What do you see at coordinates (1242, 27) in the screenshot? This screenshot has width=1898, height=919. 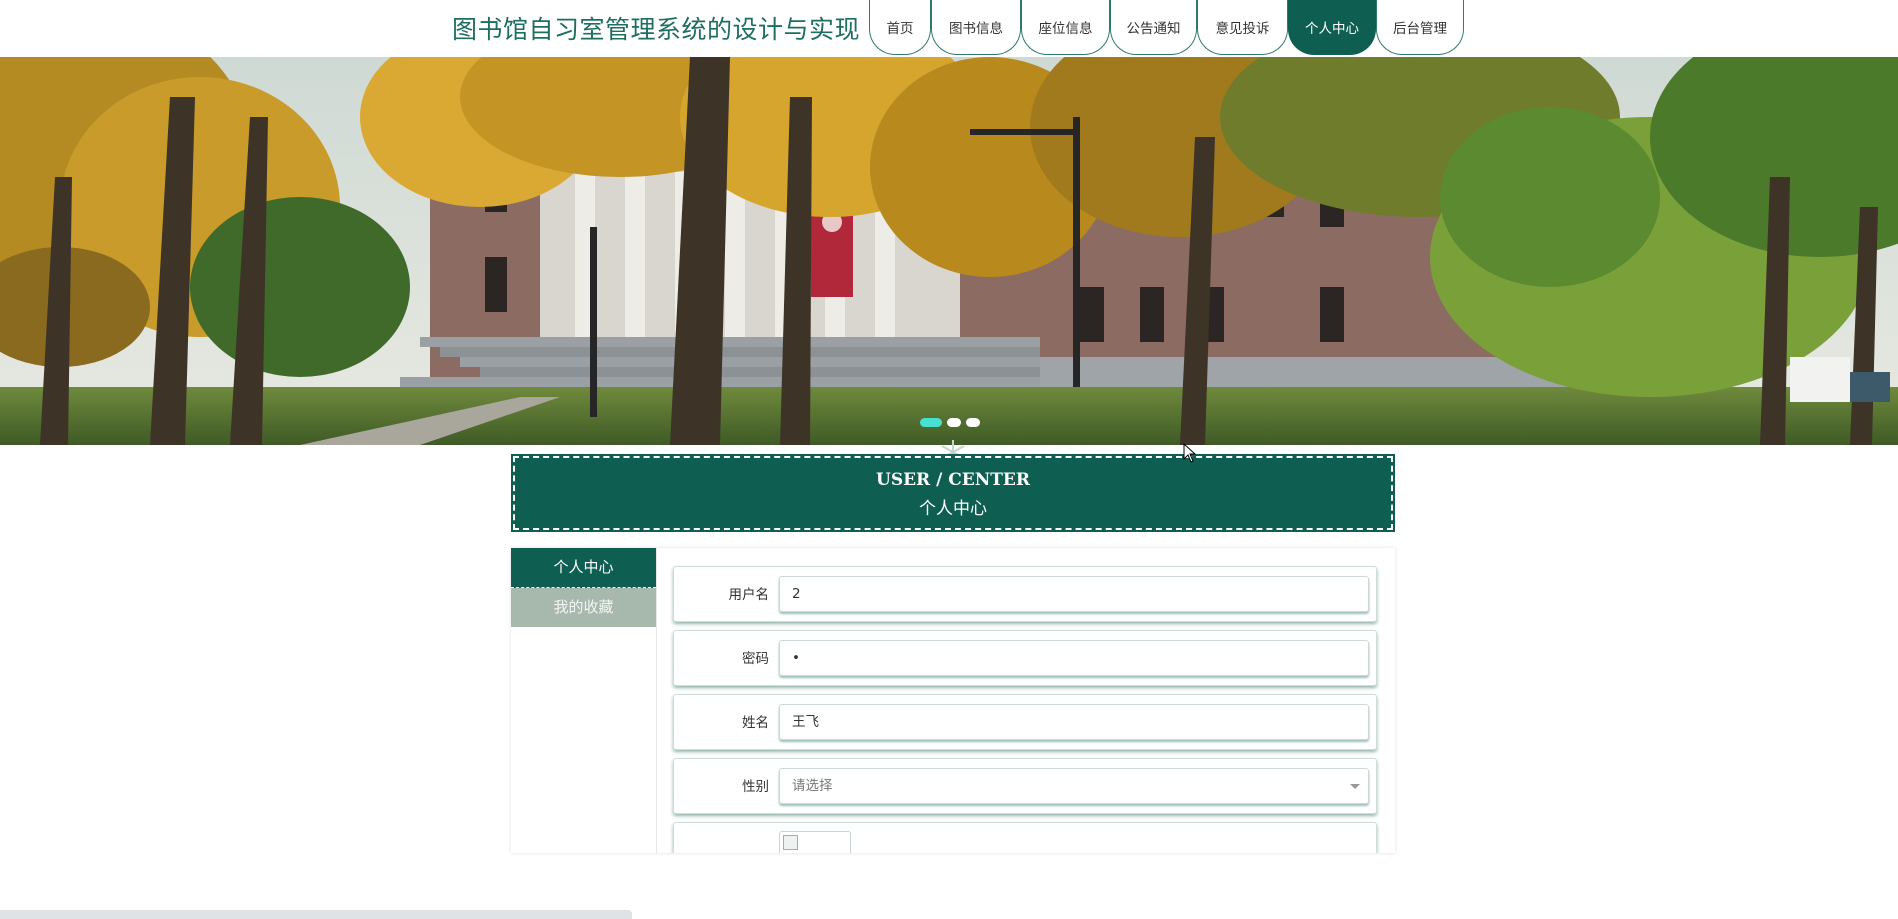 I see `nav-complaints: 意见投诉` at bounding box center [1242, 27].